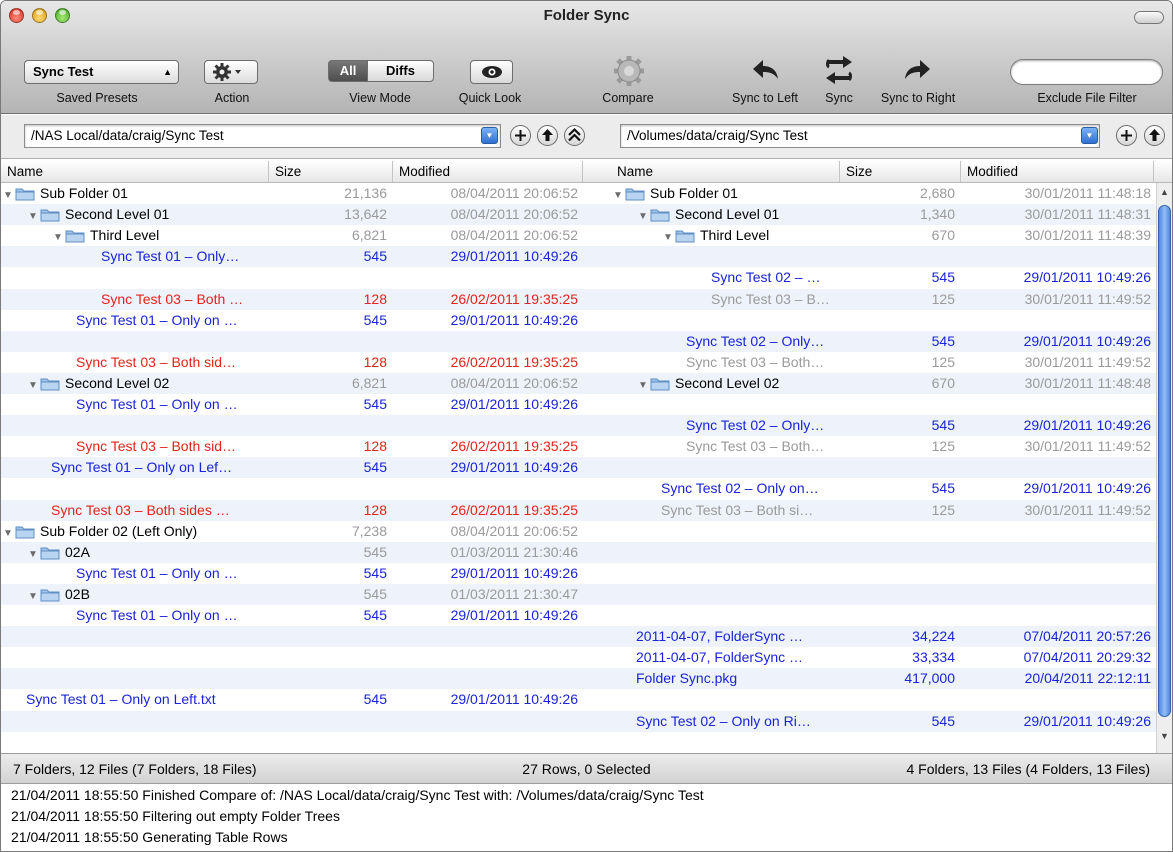 This screenshot has height=852, width=1173. I want to click on quick-look-button, so click(491, 72).